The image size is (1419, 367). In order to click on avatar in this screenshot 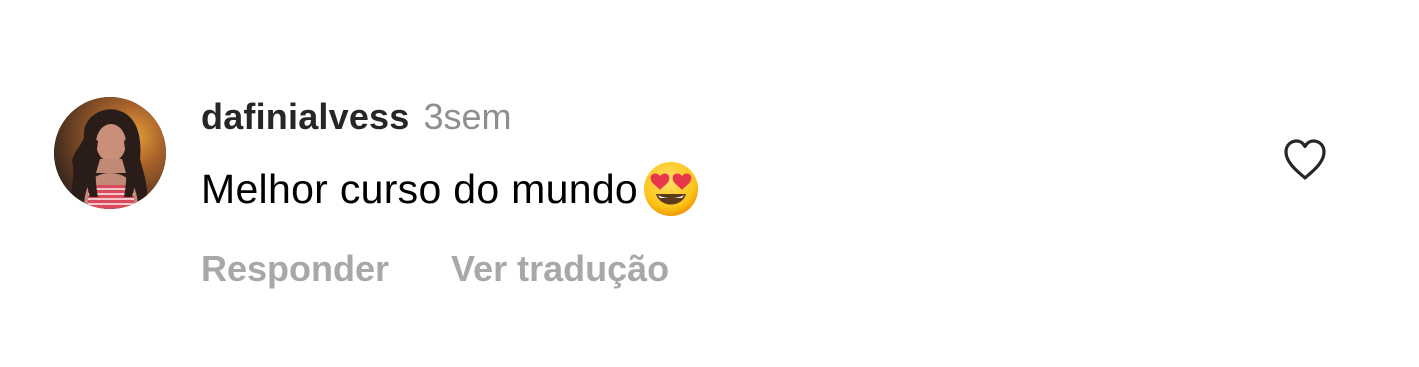, I will do `click(110, 153)`.